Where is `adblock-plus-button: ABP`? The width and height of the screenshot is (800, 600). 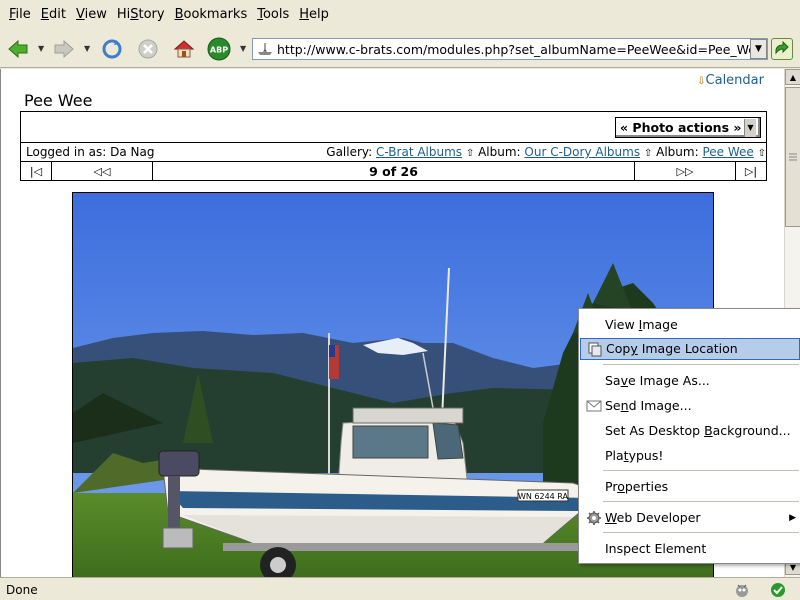 adblock-plus-button: ABP is located at coordinates (219, 49).